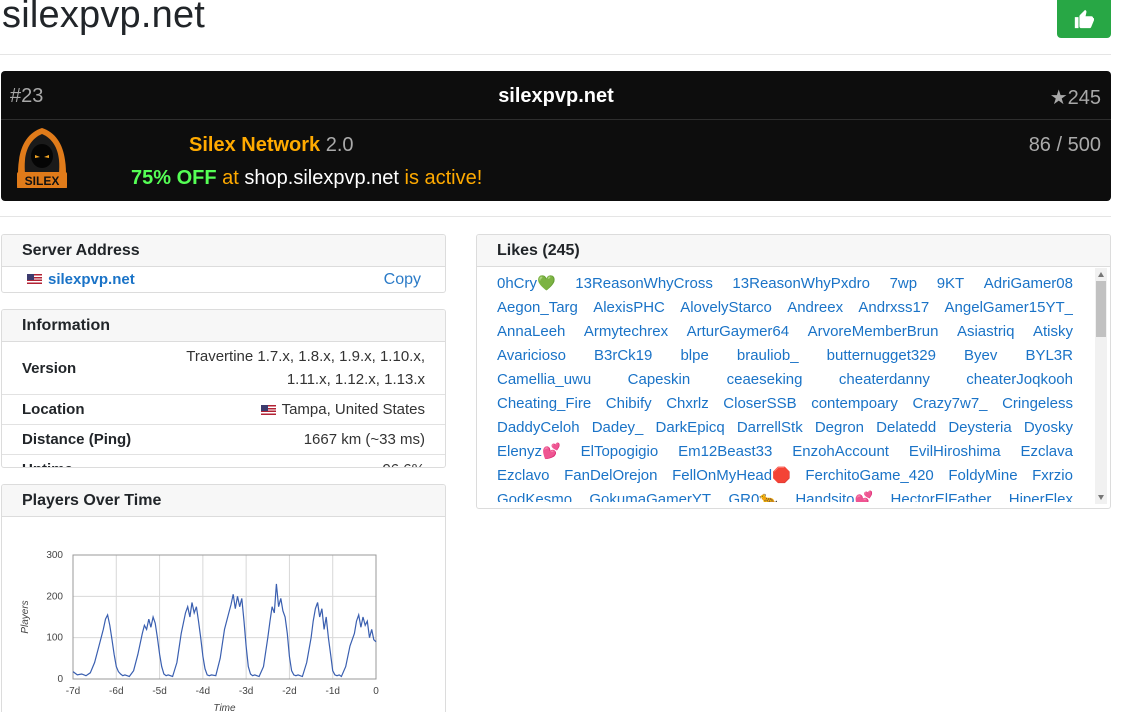 The width and height of the screenshot is (1133, 712). What do you see at coordinates (159, 691) in the screenshot?
I see `chart-x-tick-label: -5d` at bounding box center [159, 691].